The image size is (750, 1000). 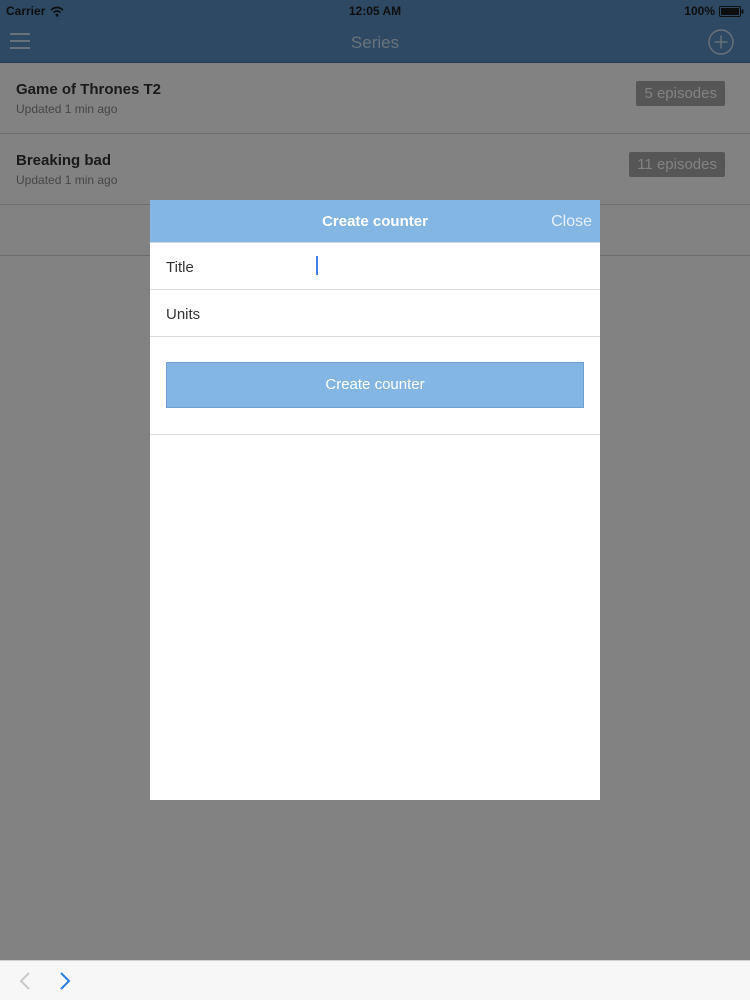 I want to click on bottom-toolbar, so click(x=375, y=980).